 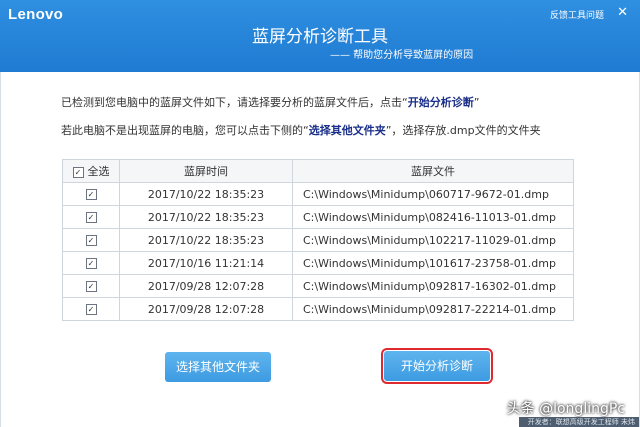 I want to click on select-all-checkbox: ✓, so click(x=78, y=172).